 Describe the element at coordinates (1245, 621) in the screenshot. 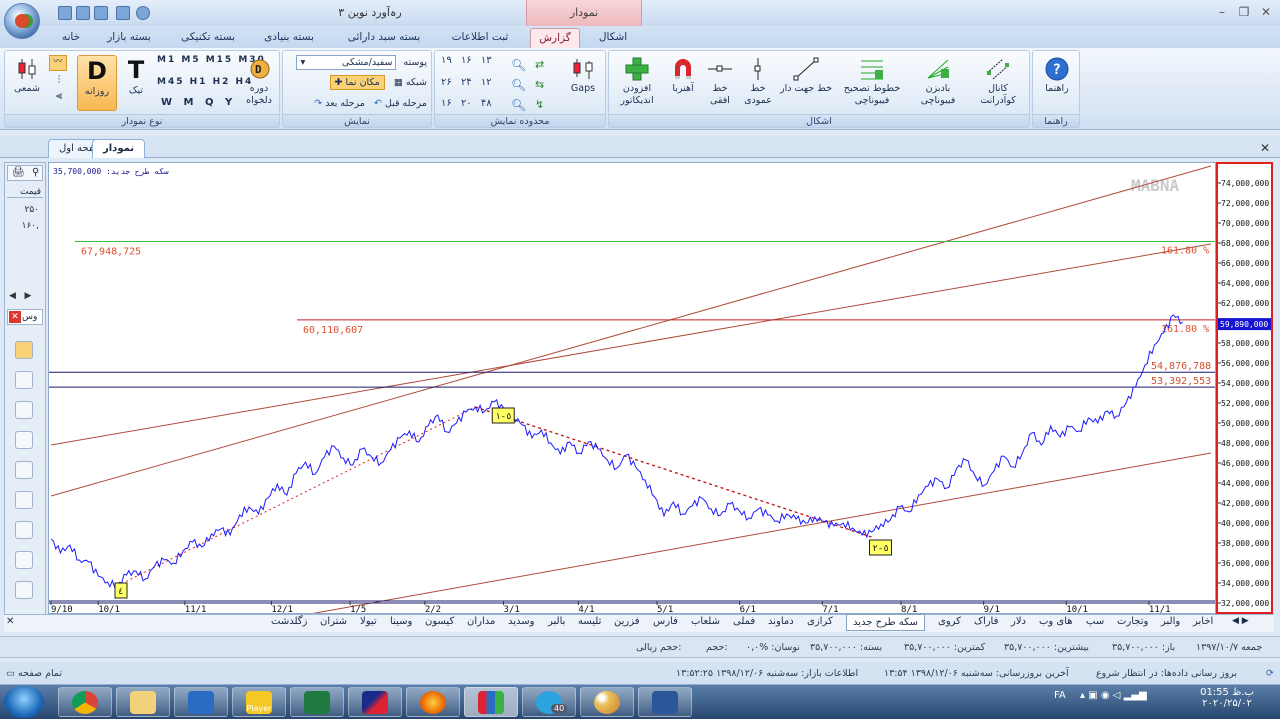

I see `sheet-next-icon: ▶` at that location.